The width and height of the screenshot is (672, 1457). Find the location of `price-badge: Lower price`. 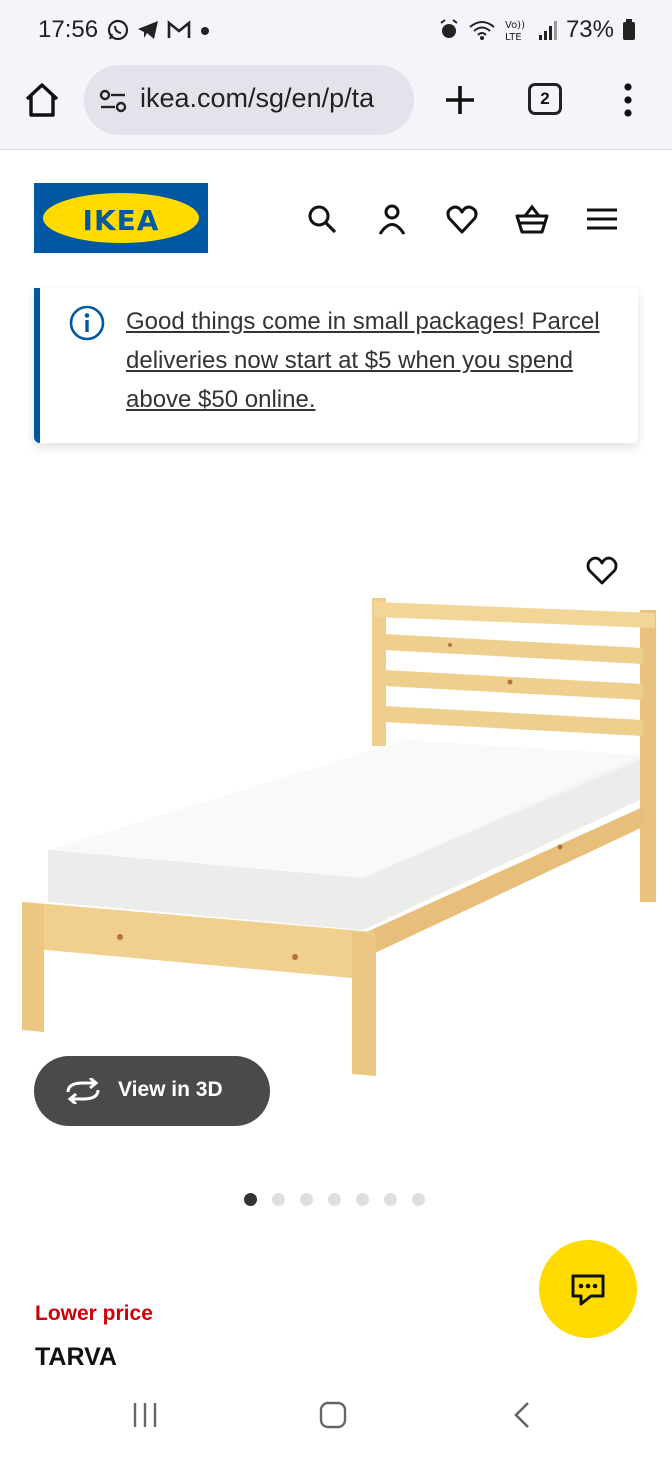

price-badge: Lower price is located at coordinates (94, 1313).